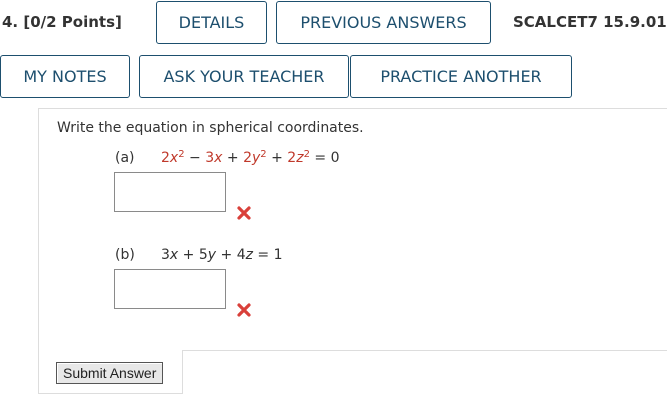  Describe the element at coordinates (461, 76) in the screenshot. I see `practice-another-button: PRACTICE ANOTHER` at that location.